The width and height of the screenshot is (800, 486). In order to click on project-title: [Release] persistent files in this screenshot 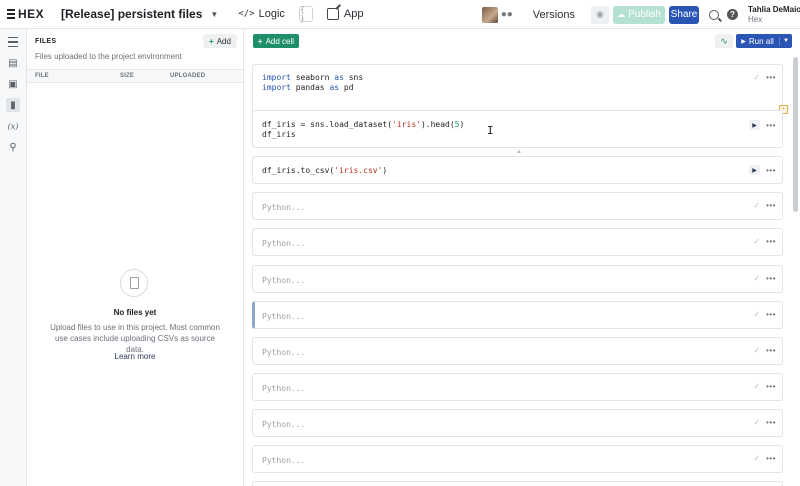, I will do `click(131, 14)`.